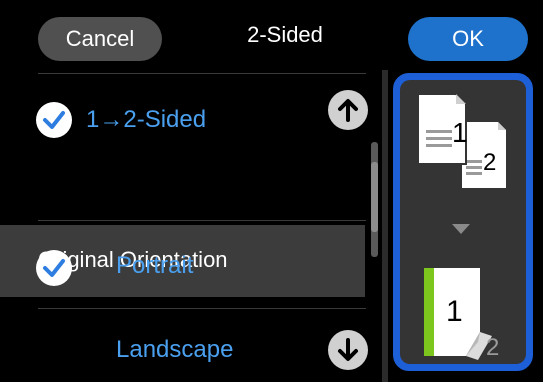 The image size is (543, 382). Describe the element at coordinates (155, 265) in the screenshot. I see `option-portrait-label: Portrait` at that location.